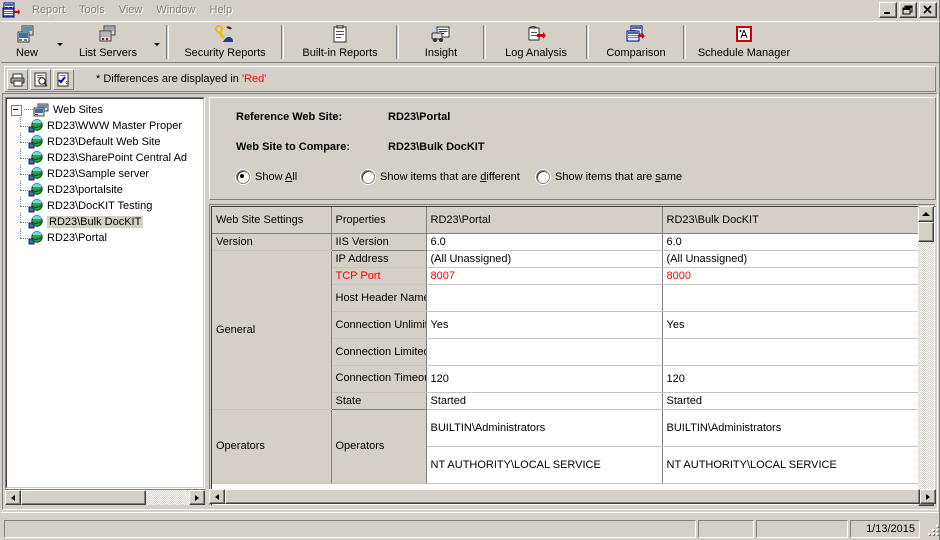 This screenshot has width=940, height=540. I want to click on toolbar-label-insight: Insight, so click(441, 53).